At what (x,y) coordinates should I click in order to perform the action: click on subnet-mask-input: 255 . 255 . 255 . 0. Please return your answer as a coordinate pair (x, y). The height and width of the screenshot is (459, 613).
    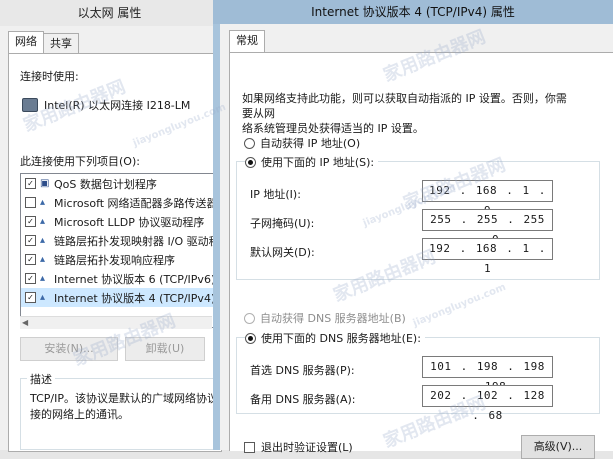
    Looking at the image, I should click on (487, 227).